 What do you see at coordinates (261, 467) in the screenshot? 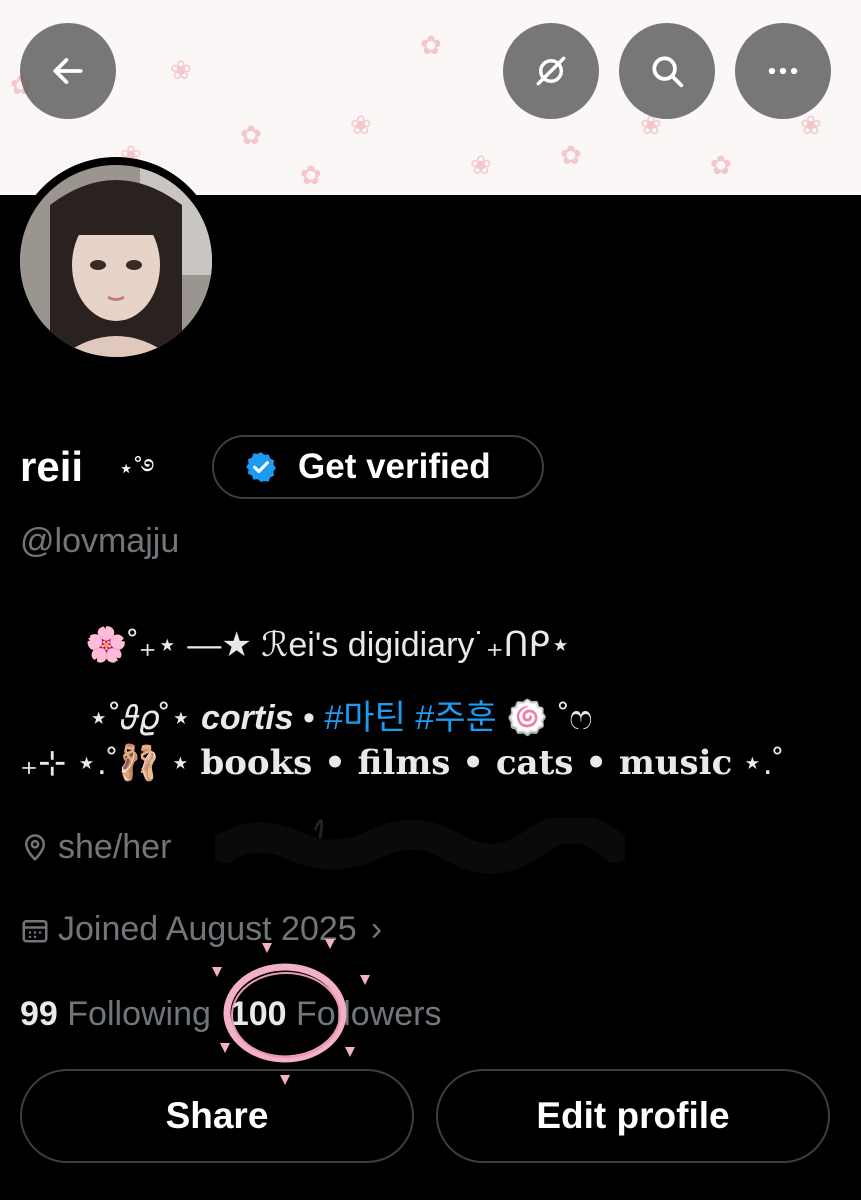
I see `verified-badge-icon` at bounding box center [261, 467].